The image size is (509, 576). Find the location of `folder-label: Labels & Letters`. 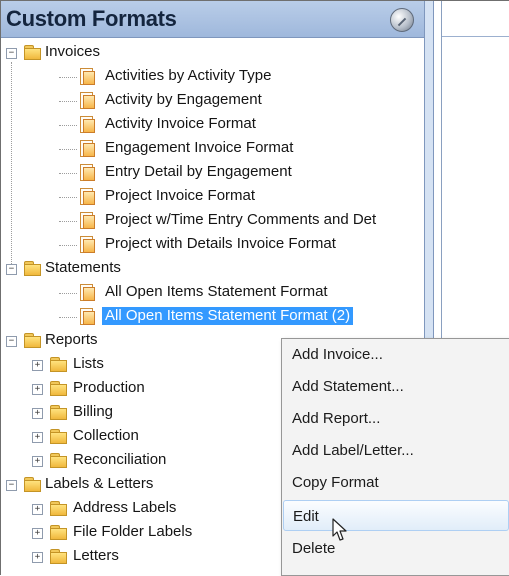

folder-label: Labels & Letters is located at coordinates (99, 483).